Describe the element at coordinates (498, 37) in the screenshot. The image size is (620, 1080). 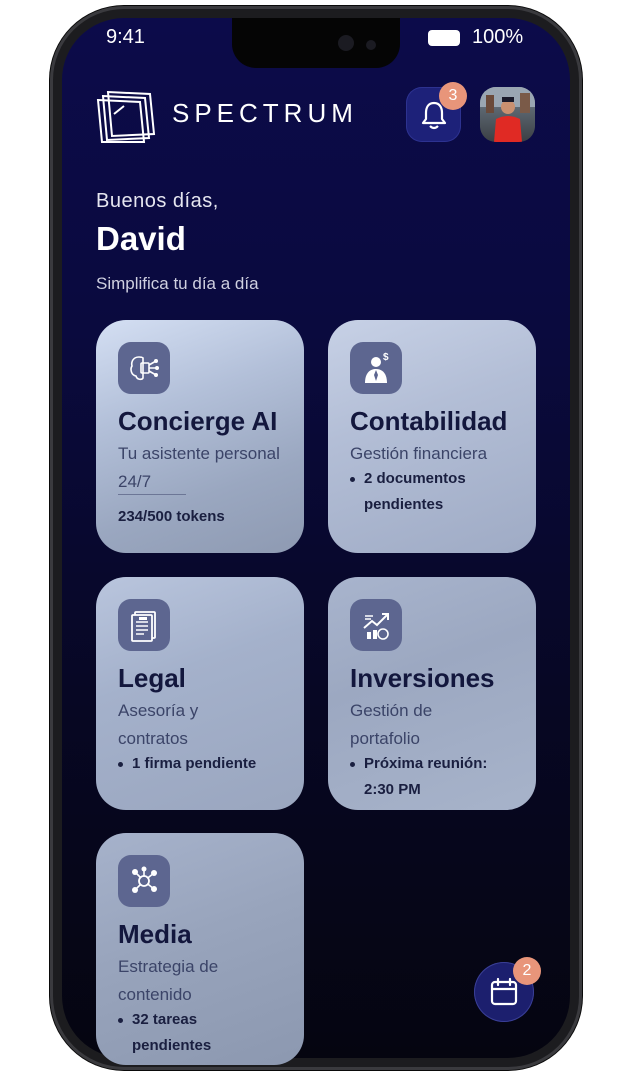
I see `battery-percent: 100%` at that location.